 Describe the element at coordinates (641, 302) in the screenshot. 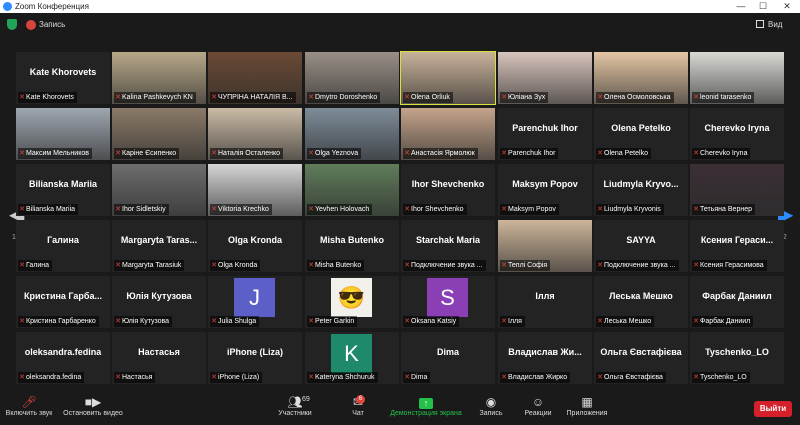

I see `participant-tile: Леська Мешко ✕Леська Мешко` at that location.